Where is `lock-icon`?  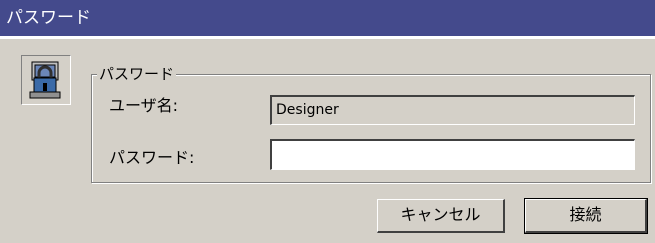 lock-icon is located at coordinates (46, 80).